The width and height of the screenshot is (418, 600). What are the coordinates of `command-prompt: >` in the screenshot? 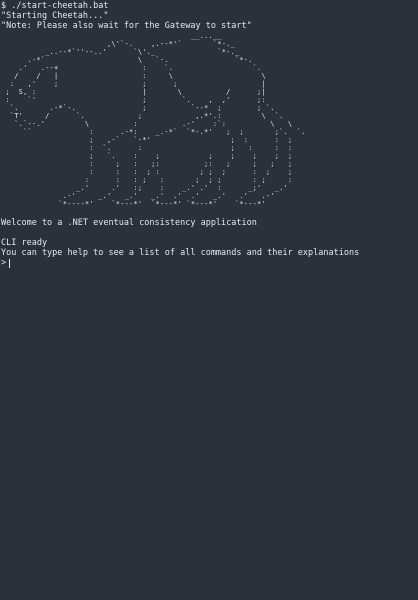 It's located at (209, 263).